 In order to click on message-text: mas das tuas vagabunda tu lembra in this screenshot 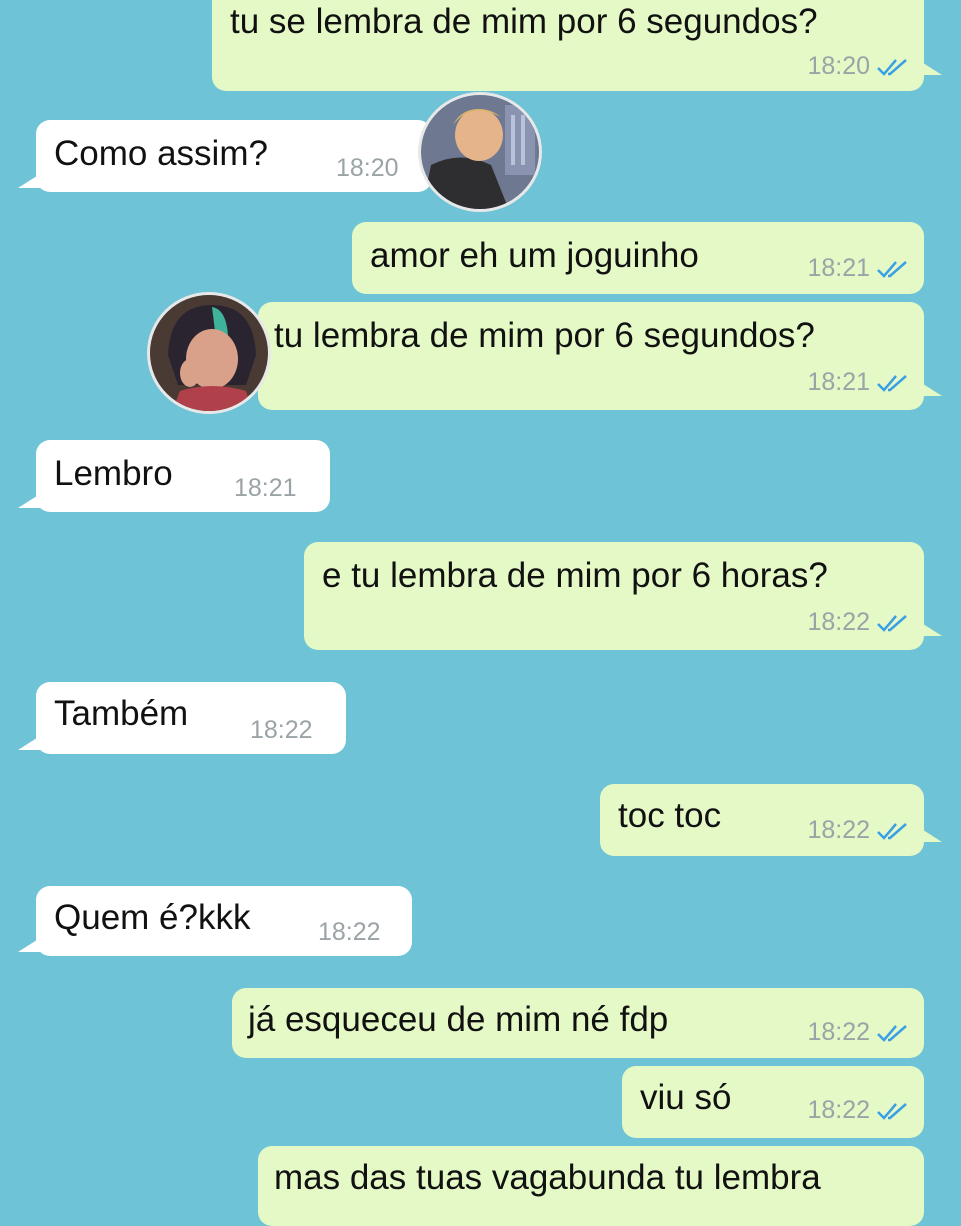, I will do `click(547, 1177)`.